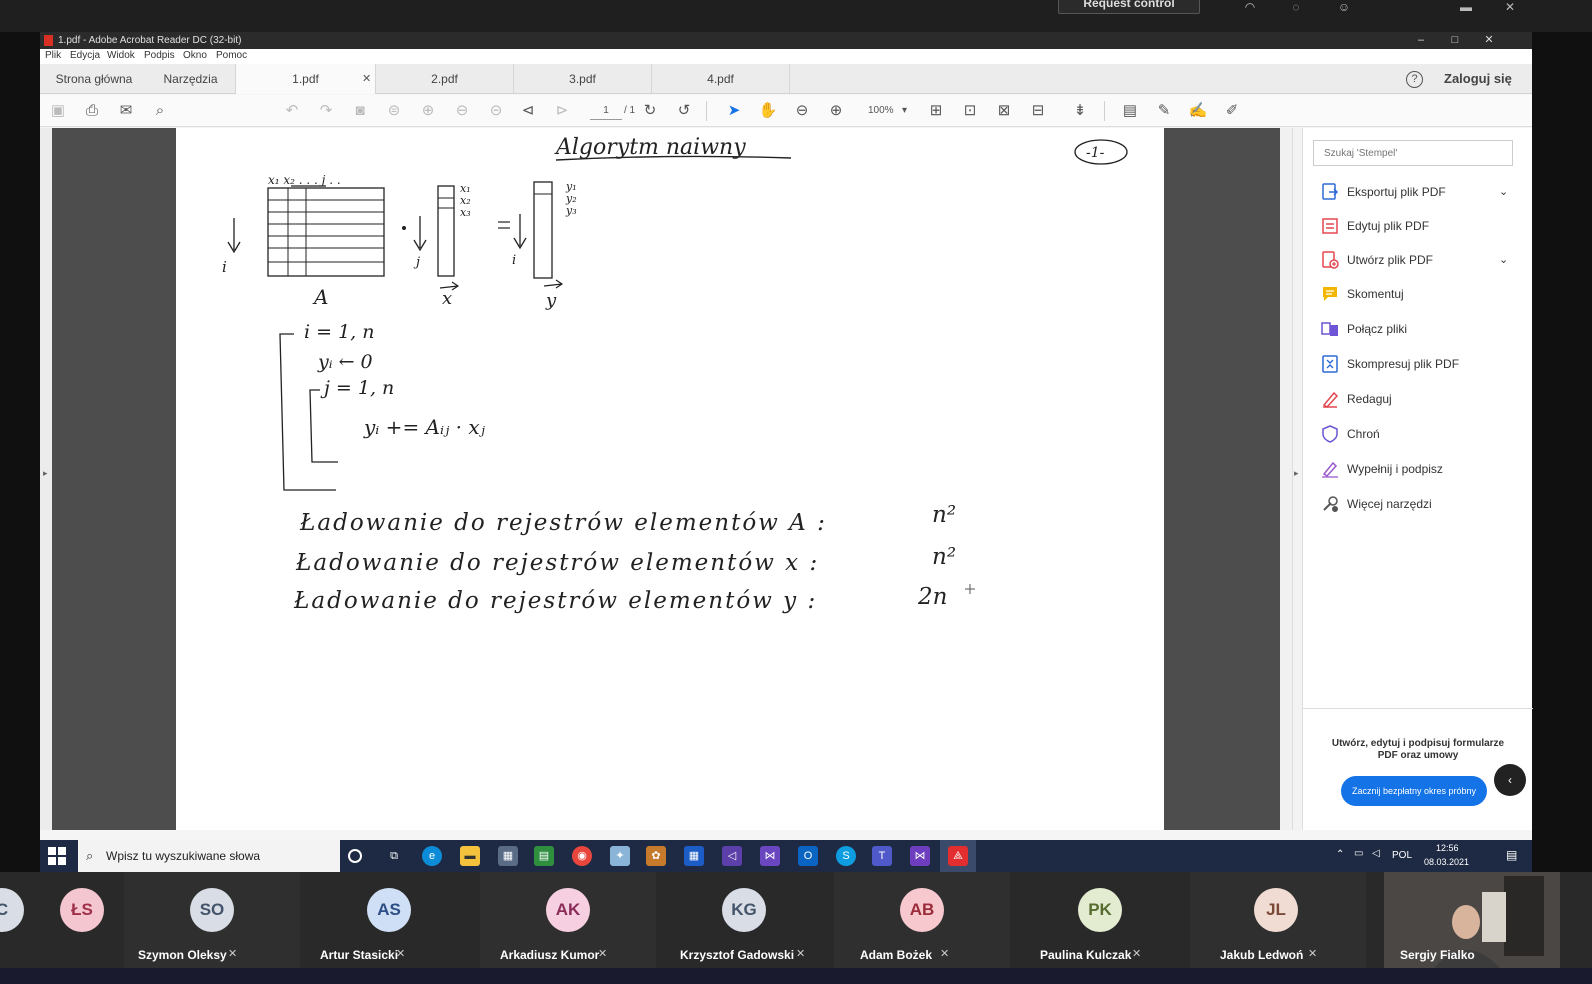 This screenshot has width=1592, height=984. I want to click on print-icon: ⎙, so click(92, 111).